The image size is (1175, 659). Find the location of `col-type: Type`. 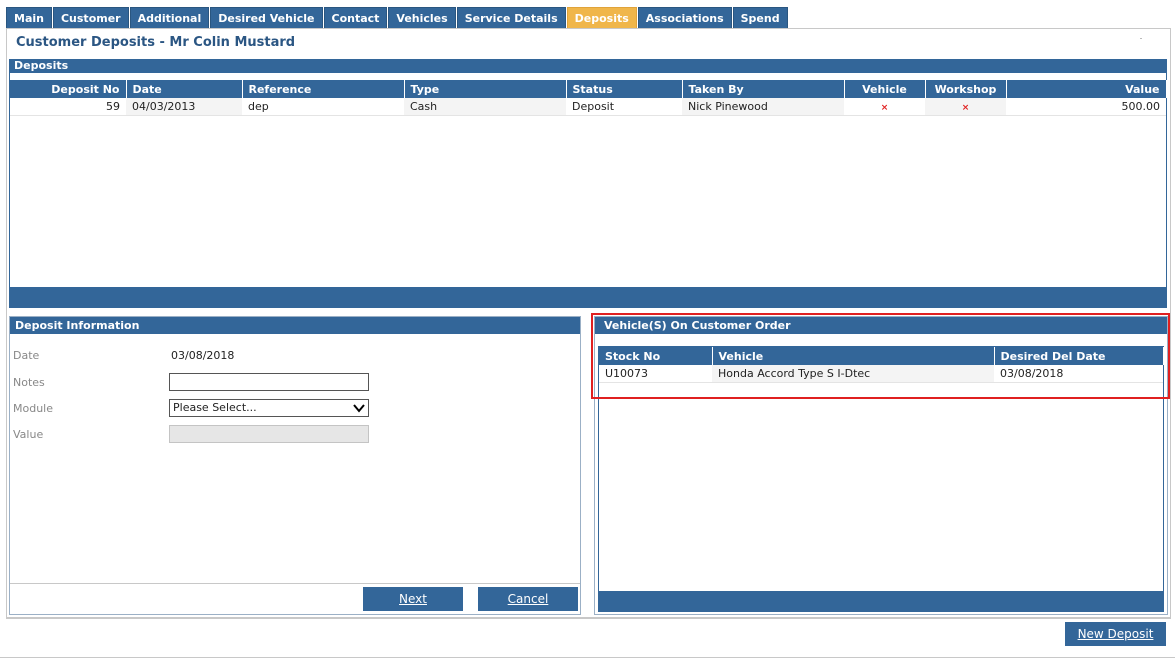

col-type: Type is located at coordinates (485, 89).